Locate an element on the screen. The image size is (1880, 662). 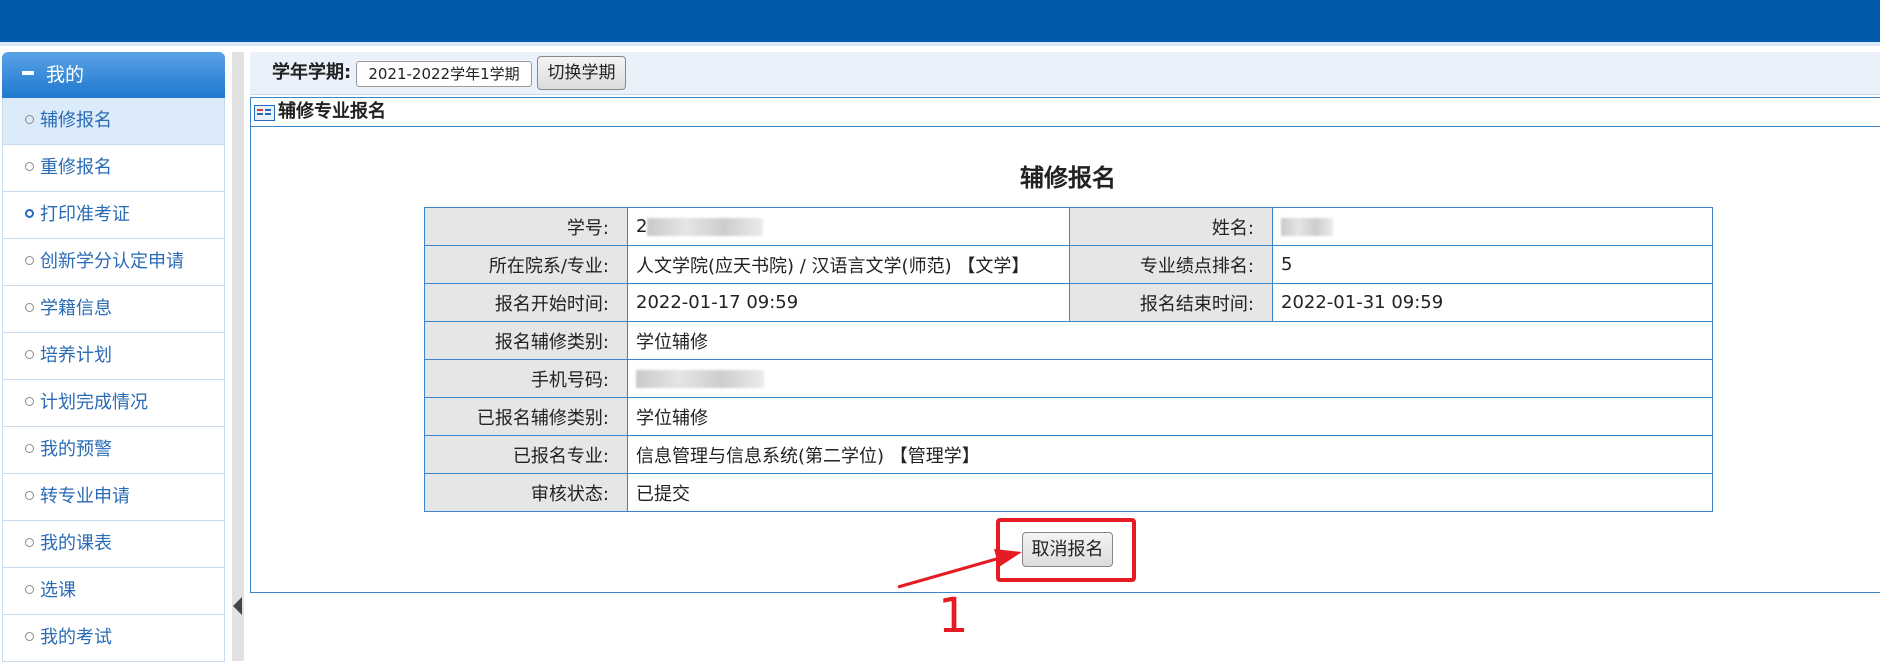
table-row: 审核状态: 已提交 is located at coordinates (1068, 492).